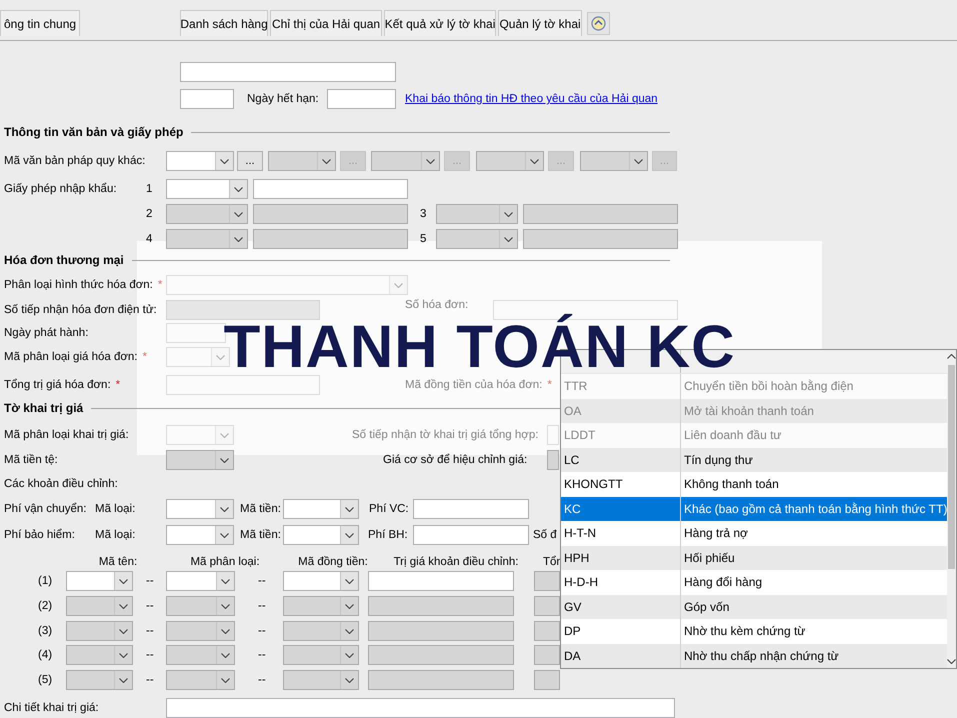  Describe the element at coordinates (768, 387) in the screenshot. I see `option-name: Chuyển tiền bồi hoàn bằng điện` at that location.